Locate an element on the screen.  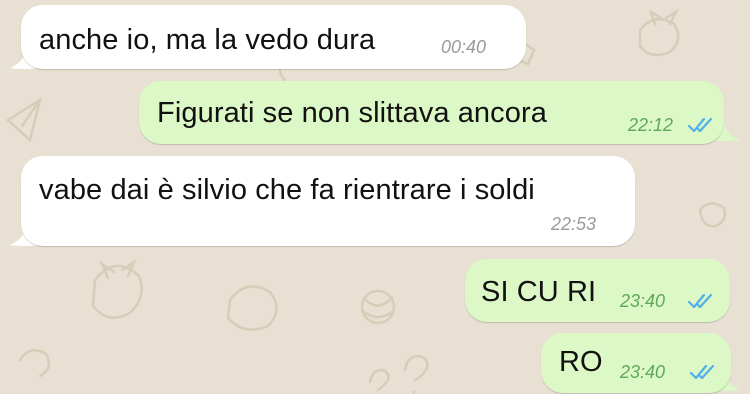
message-time: 00:40 is located at coordinates (464, 47).